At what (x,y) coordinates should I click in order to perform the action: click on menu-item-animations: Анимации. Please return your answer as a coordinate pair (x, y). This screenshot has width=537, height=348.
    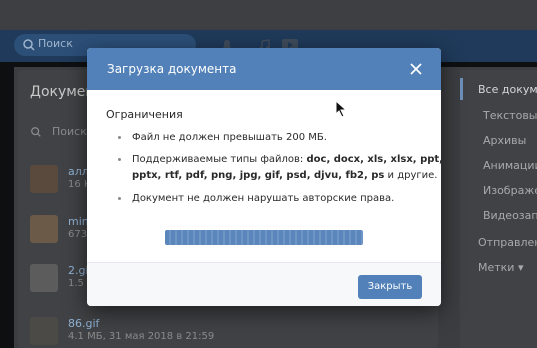
    Looking at the image, I should click on (510, 165).